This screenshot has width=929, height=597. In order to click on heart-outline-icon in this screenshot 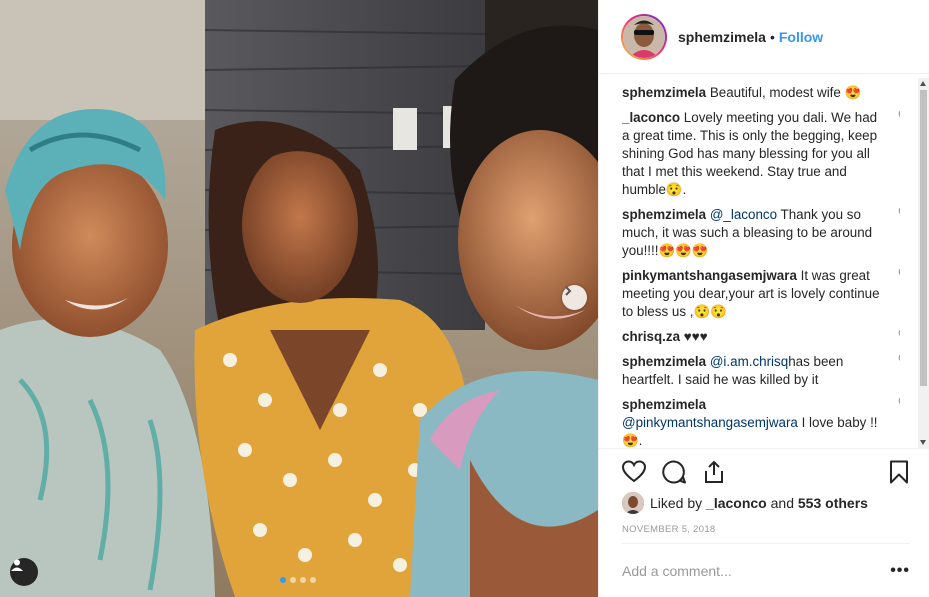, I will do `click(634, 472)`.